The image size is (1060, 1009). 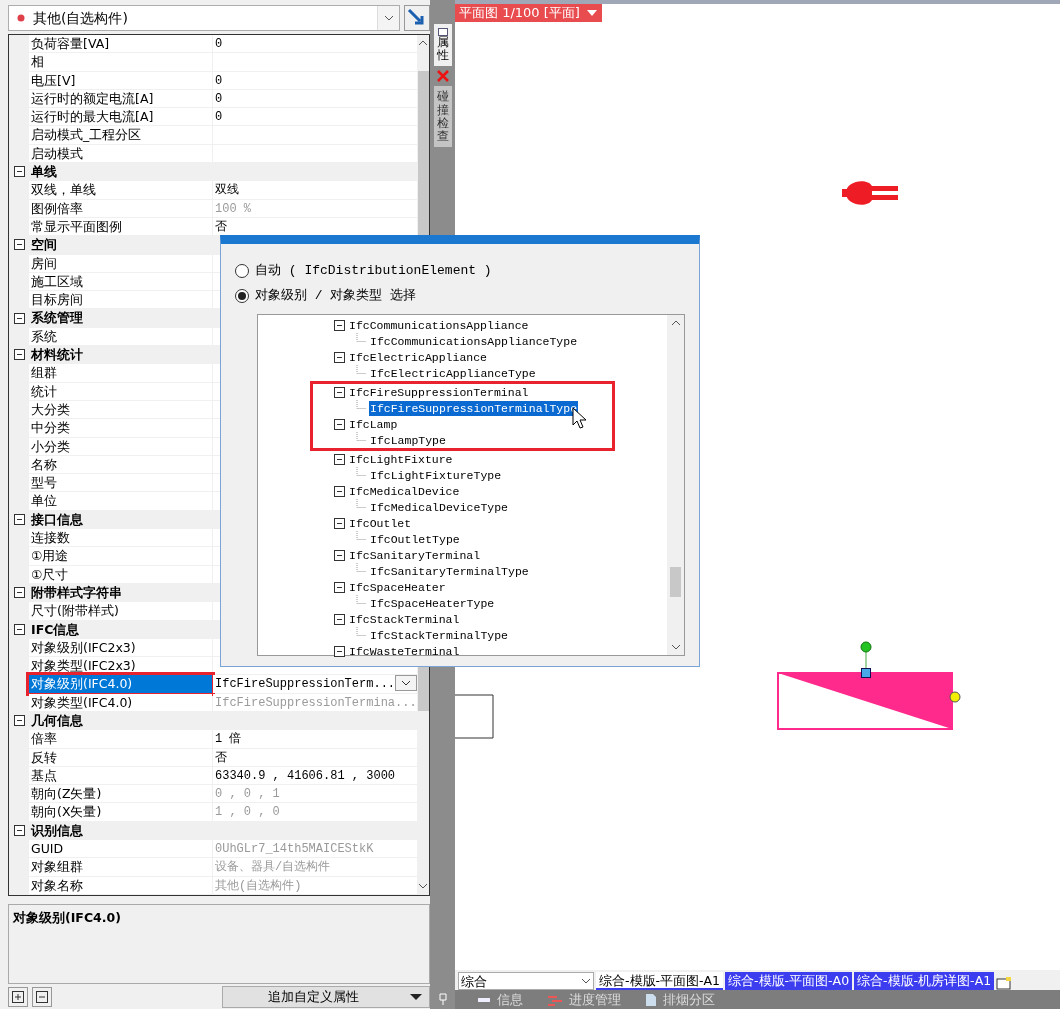 I want to click on property-value: 双线, so click(x=315, y=190).